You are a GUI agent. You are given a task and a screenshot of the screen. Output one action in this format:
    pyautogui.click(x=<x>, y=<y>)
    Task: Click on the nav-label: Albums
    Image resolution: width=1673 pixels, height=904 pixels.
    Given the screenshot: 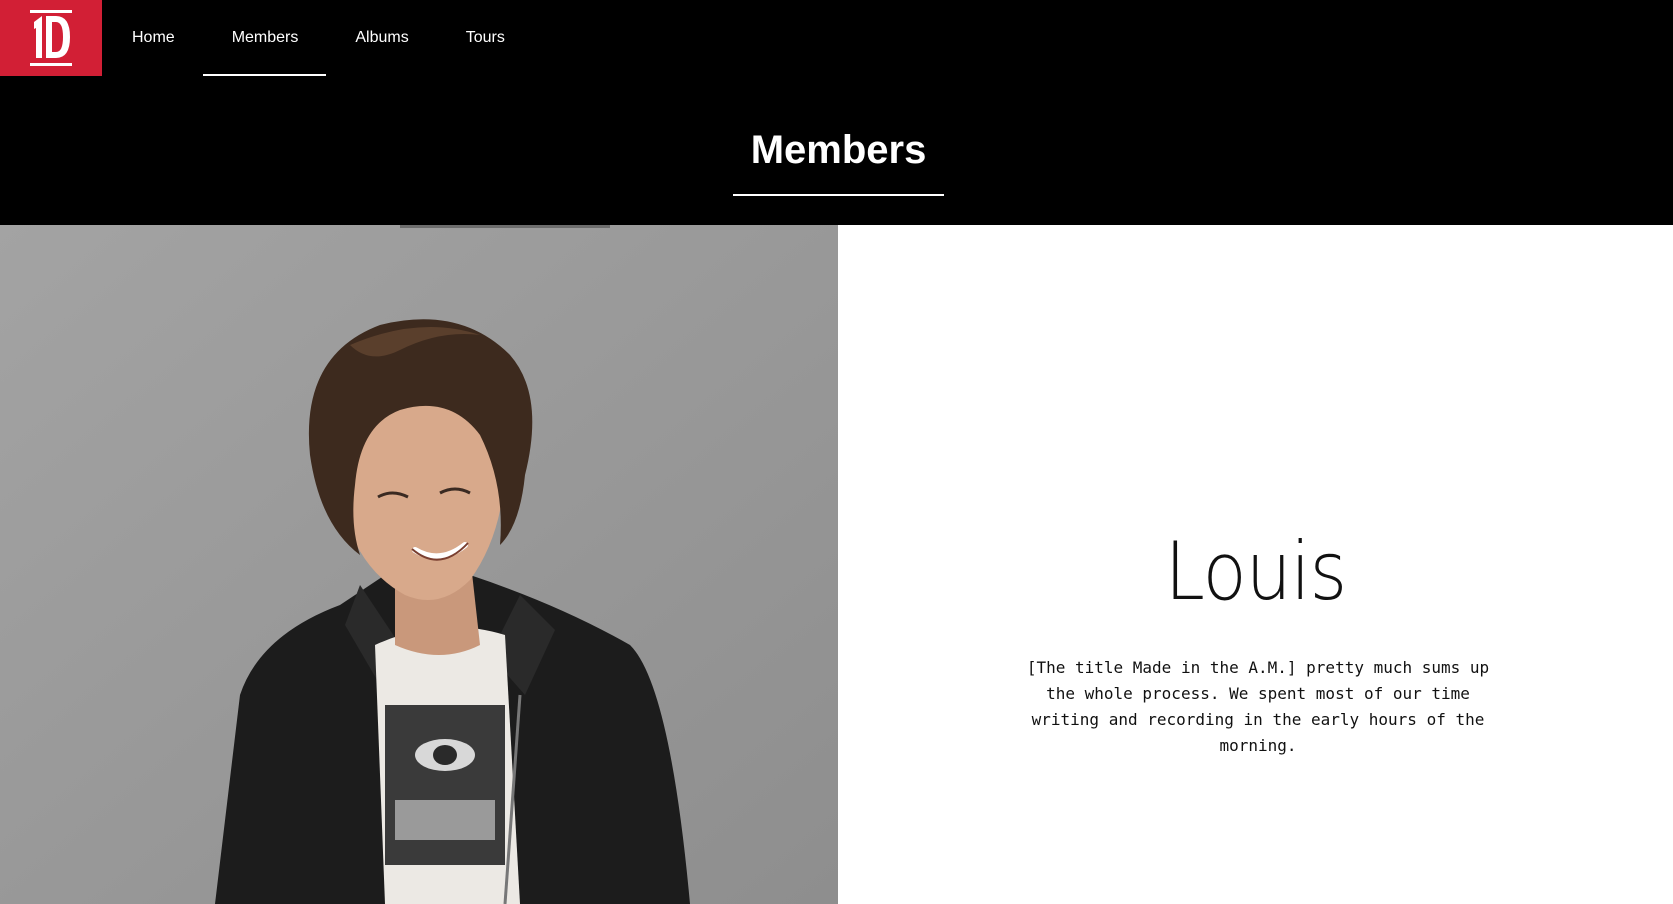 What is the action you would take?
    pyautogui.click(x=382, y=37)
    